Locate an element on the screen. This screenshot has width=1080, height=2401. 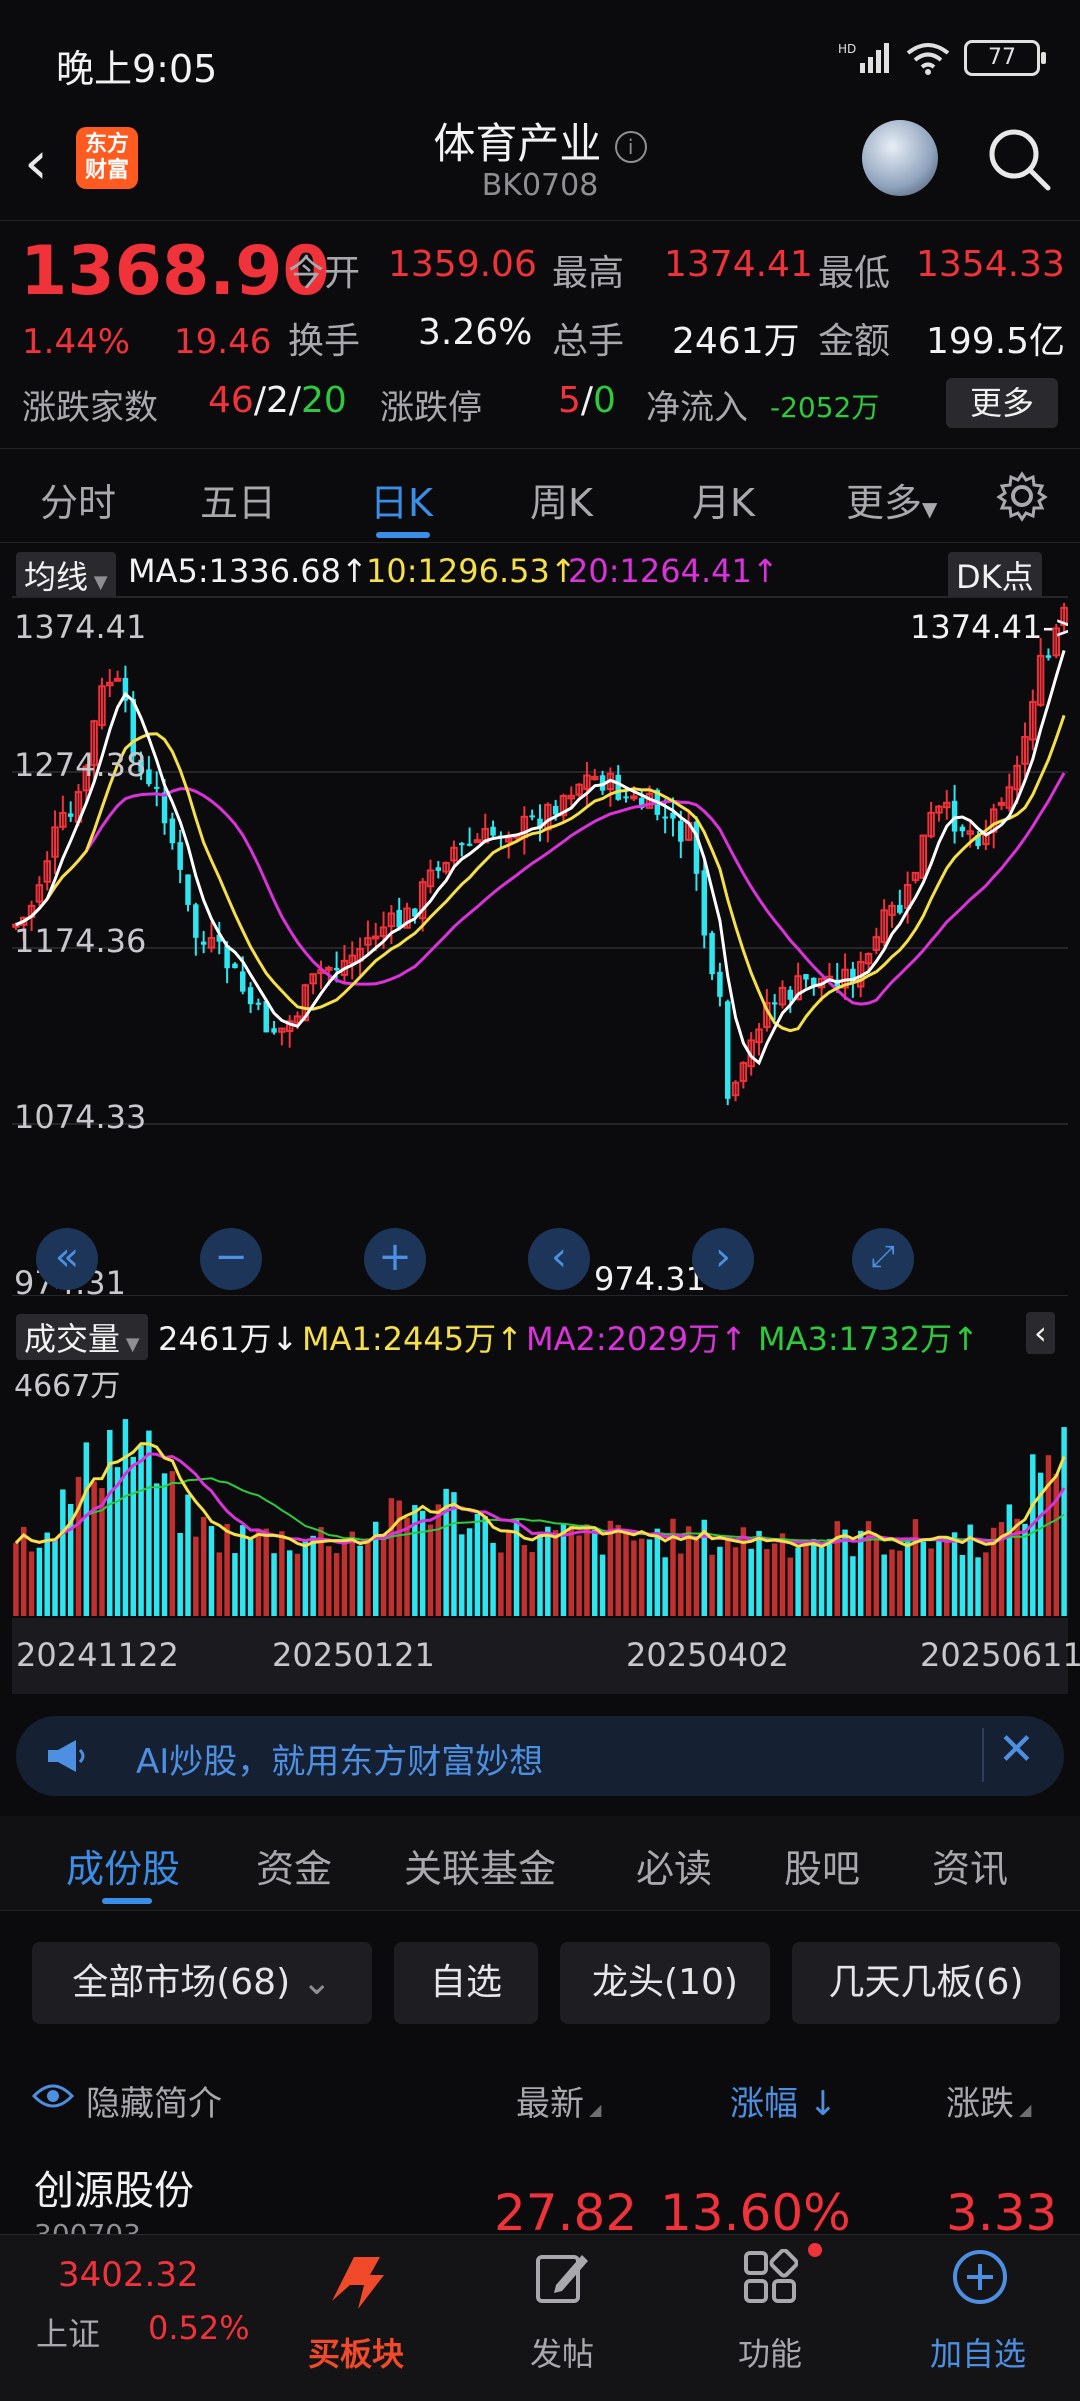
back-icon: ‹ is located at coordinates (36, 163).